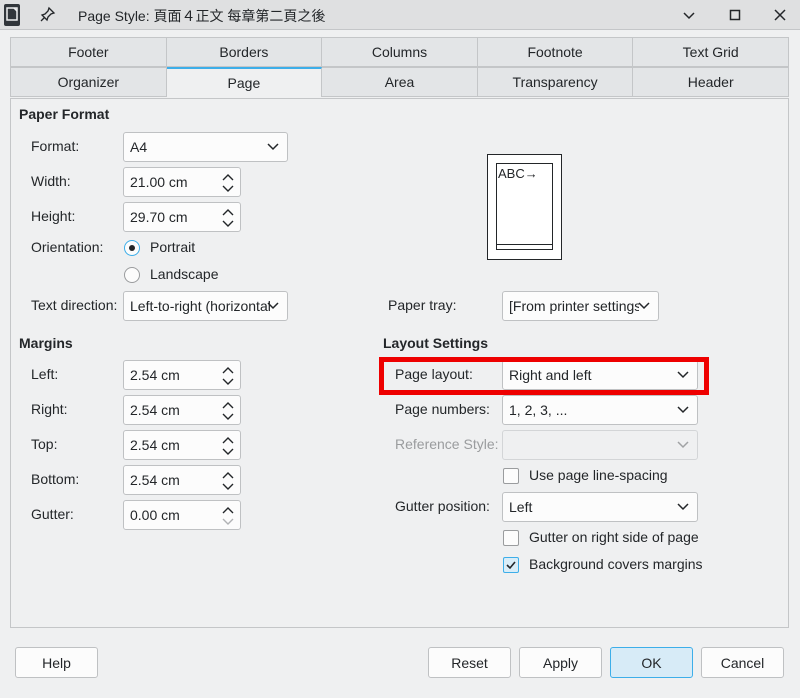  Describe the element at coordinates (735, 15) in the screenshot. I see `maximize-icon` at that location.